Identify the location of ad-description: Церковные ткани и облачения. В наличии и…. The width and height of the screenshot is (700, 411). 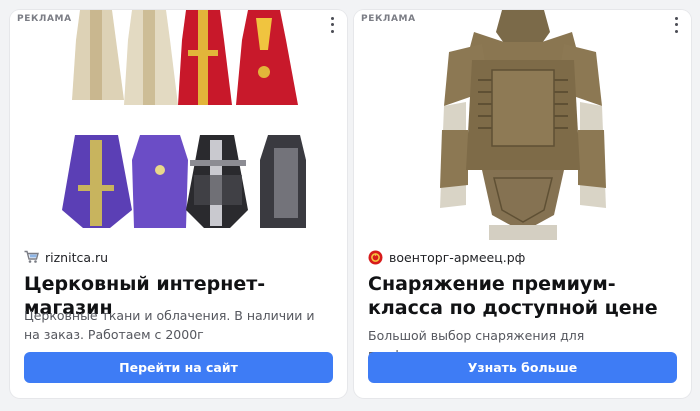
(169, 325).